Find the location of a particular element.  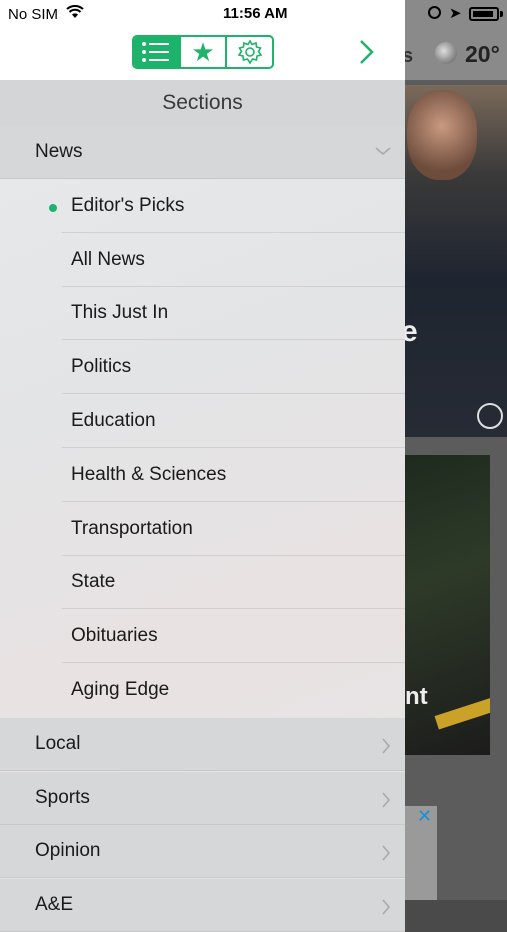

section-item: Local is located at coordinates (202, 744).